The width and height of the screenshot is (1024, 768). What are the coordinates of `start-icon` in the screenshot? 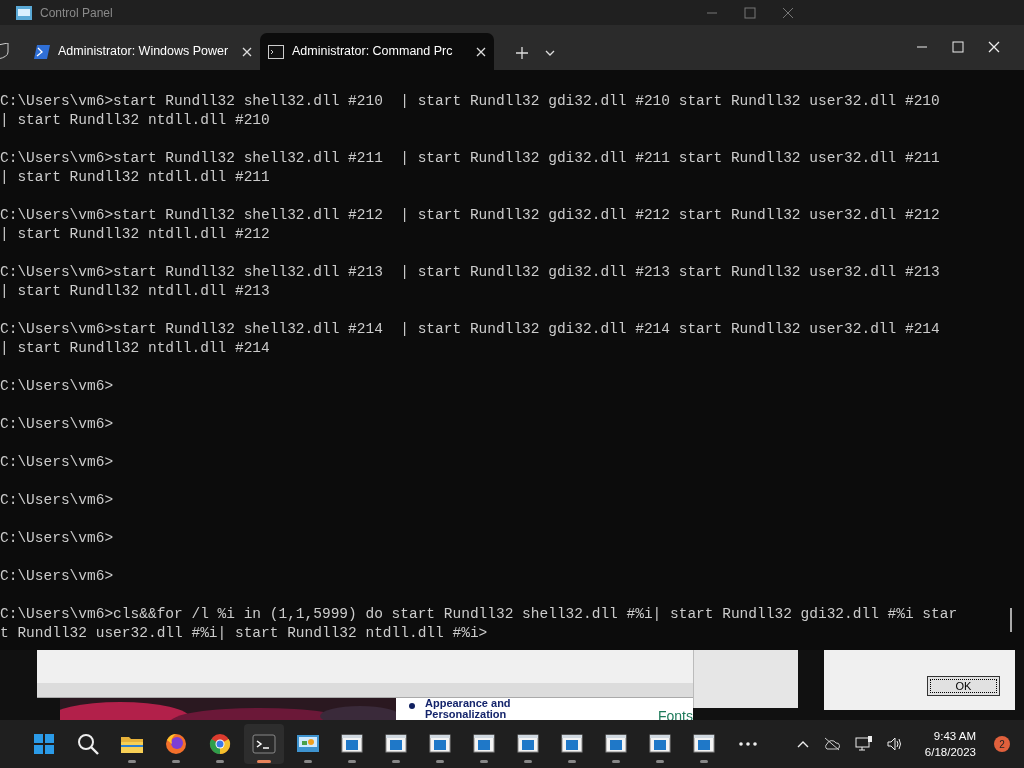 It's located at (44, 744).